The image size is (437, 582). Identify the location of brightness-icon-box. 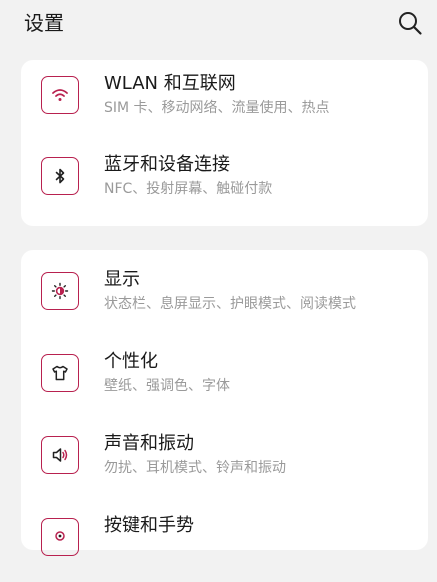
(60, 291).